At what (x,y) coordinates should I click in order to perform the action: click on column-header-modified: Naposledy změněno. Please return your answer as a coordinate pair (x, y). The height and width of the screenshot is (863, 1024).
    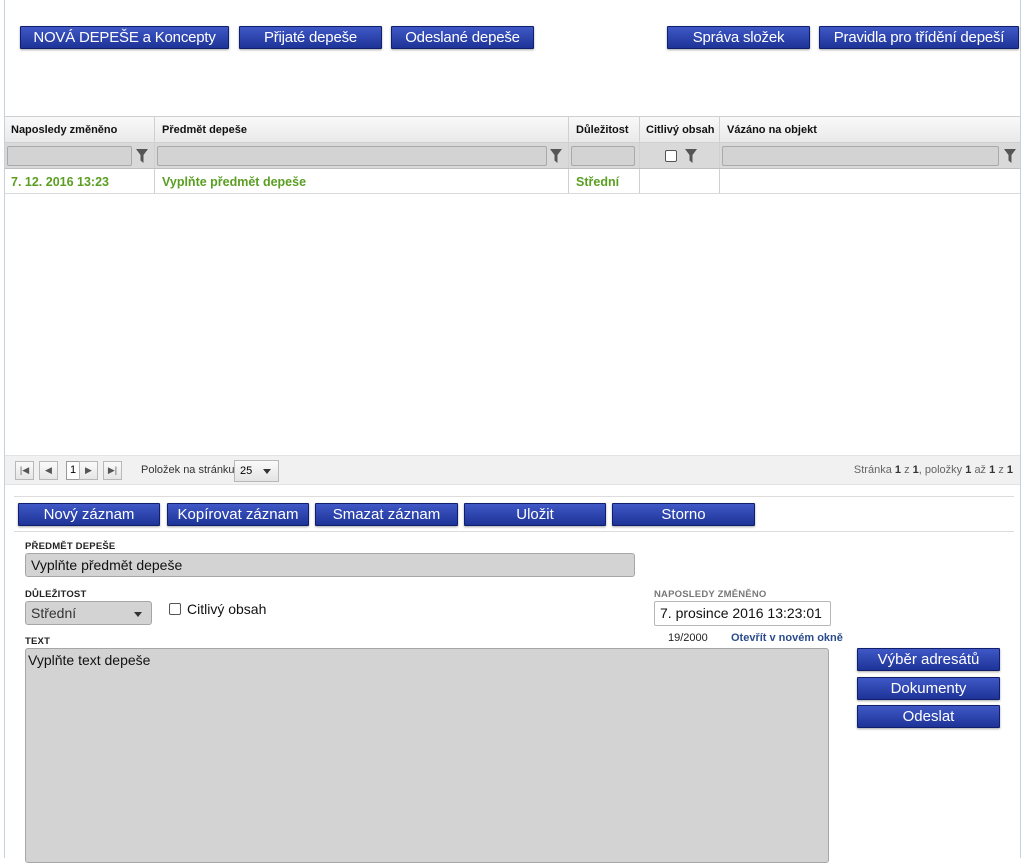
    Looking at the image, I should click on (64, 130).